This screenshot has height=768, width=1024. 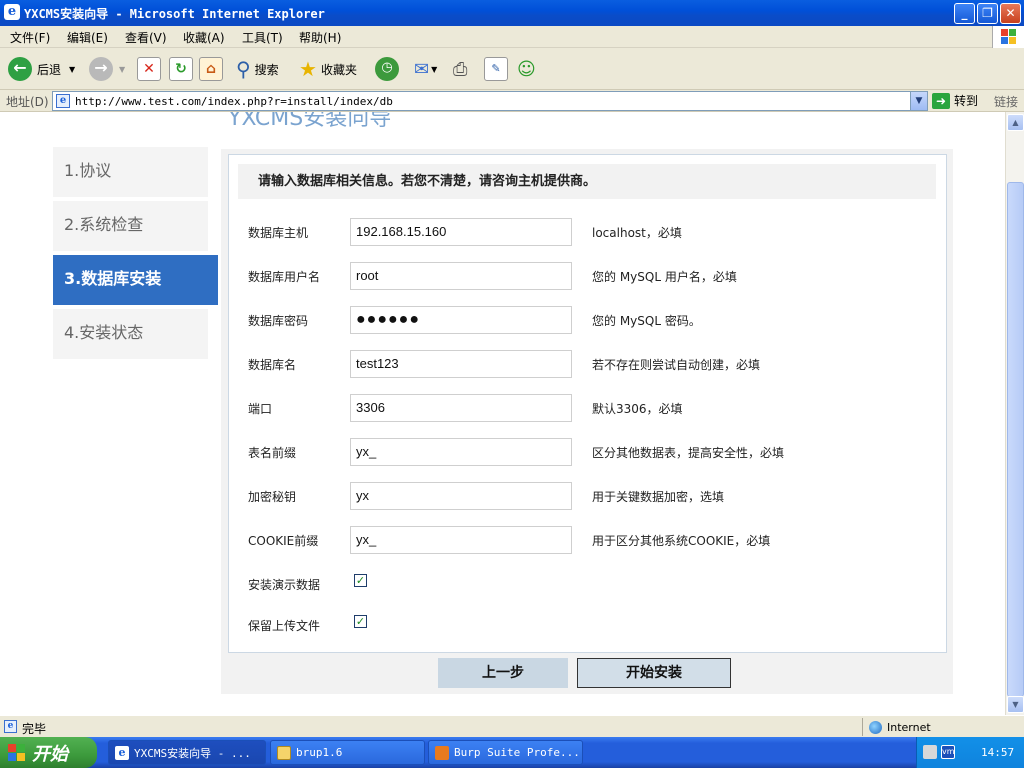 I want to click on checkbox-row-keep-uploads: 保留上传文件 ✓, so click(x=568, y=625).